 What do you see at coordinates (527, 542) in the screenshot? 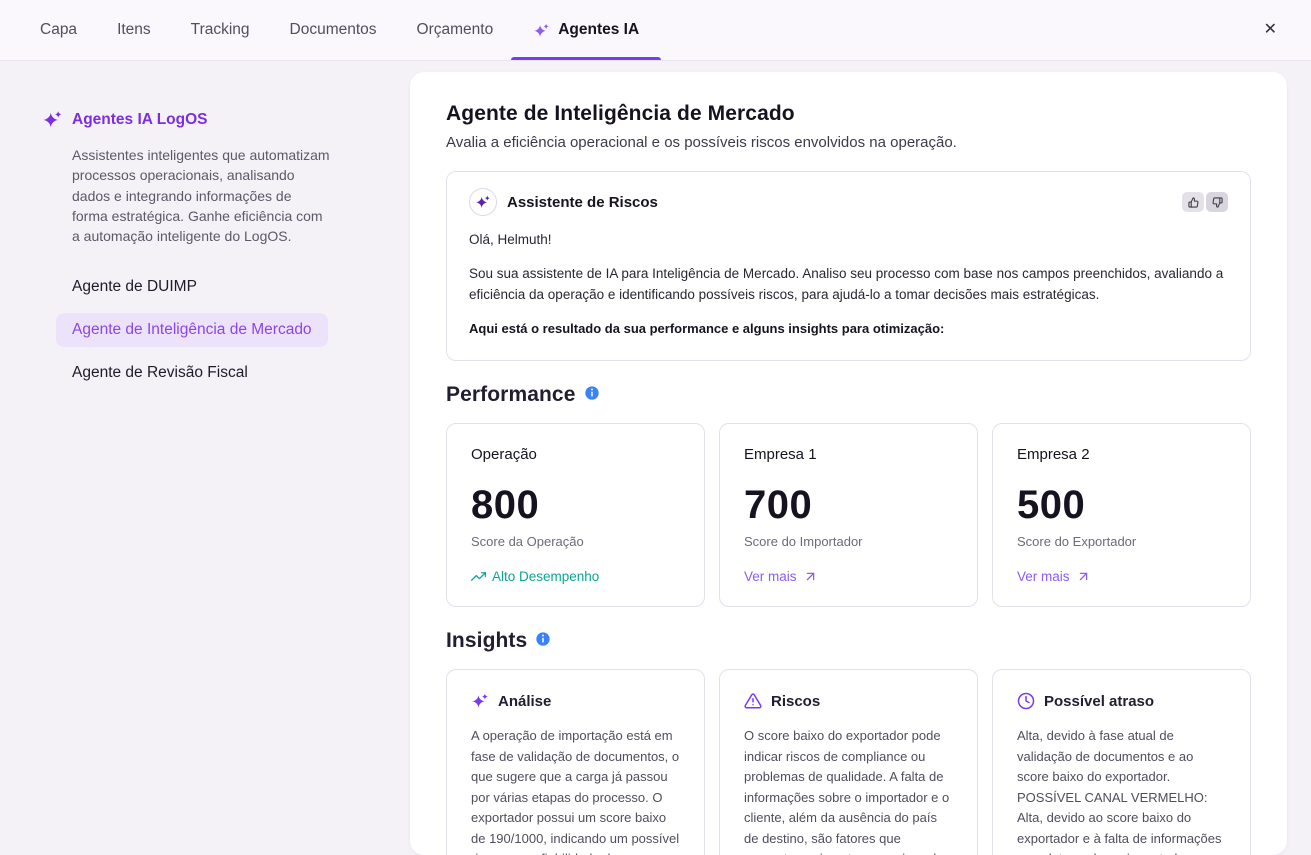
I see `score-caption: Score da Operação` at bounding box center [527, 542].